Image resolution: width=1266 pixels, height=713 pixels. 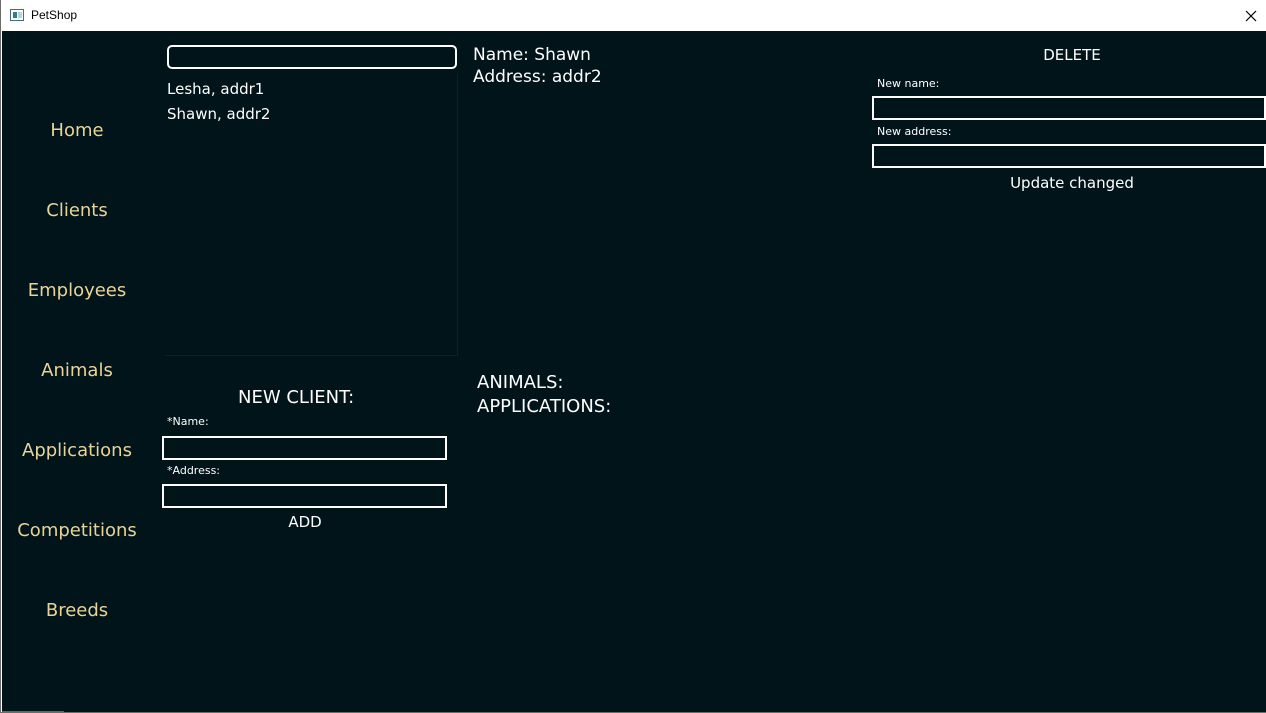 I want to click on applications-heading: APPLICATIONS:, so click(x=544, y=406).